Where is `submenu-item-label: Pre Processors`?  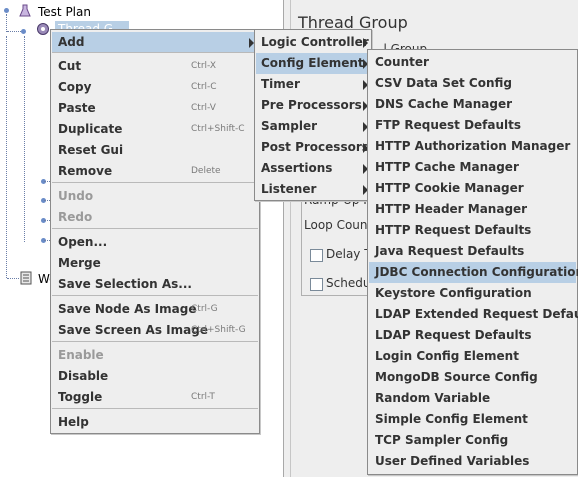 submenu-item-label: Pre Processors is located at coordinates (311, 105).